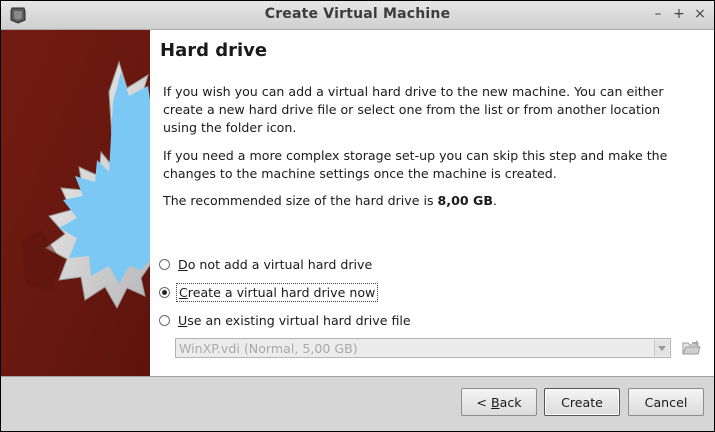 This screenshot has width=715, height=432. What do you see at coordinates (700, 14) in the screenshot?
I see `close-icon: ×` at bounding box center [700, 14].